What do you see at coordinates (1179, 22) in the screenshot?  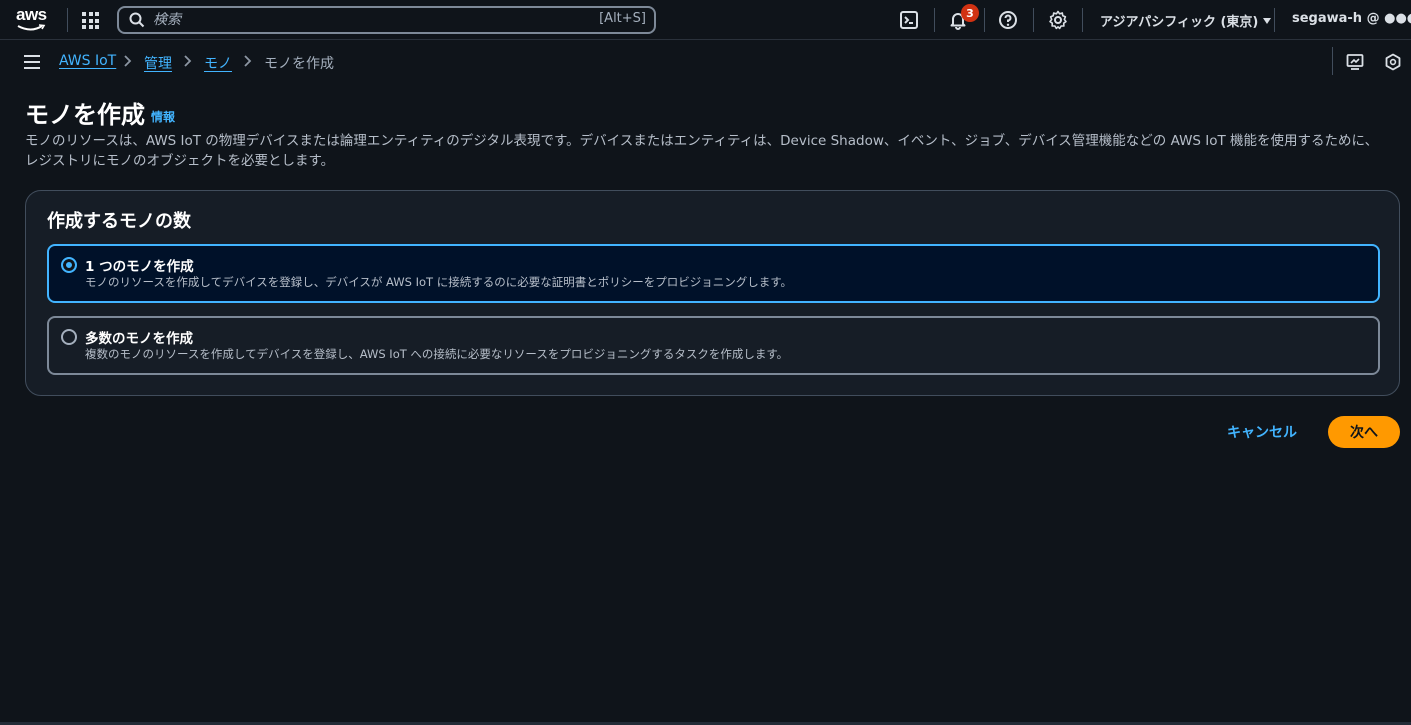 I see `region-label: アジアパシフィック (東京)` at bounding box center [1179, 22].